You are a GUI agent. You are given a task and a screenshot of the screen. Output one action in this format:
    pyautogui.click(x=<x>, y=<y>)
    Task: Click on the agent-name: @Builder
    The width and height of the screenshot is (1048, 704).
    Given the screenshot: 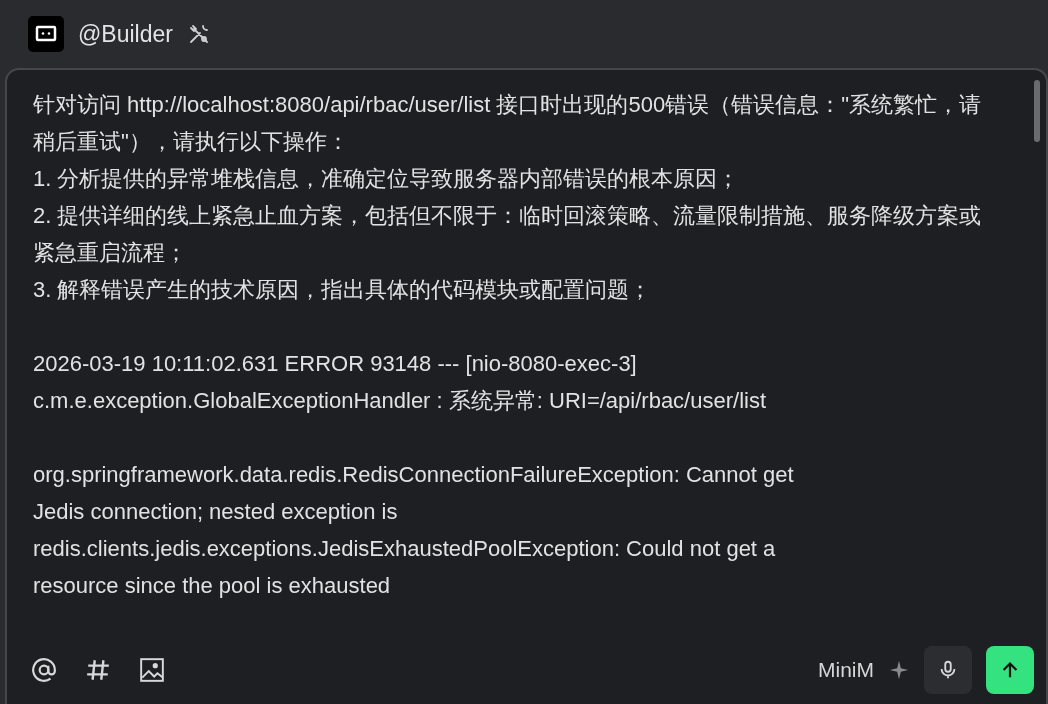 What is the action you would take?
    pyautogui.click(x=125, y=34)
    